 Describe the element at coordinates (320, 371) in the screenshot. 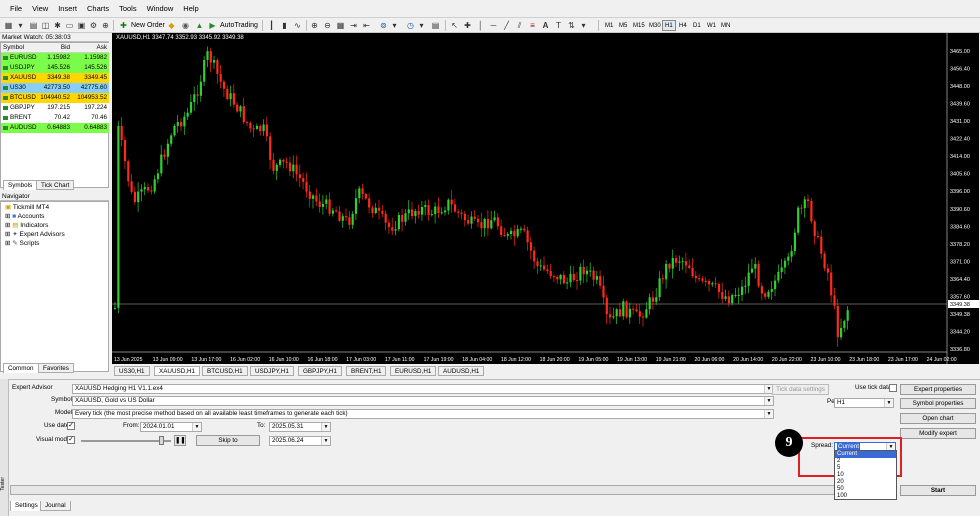

I see `chart-tab: GBPJPY,H1` at that location.